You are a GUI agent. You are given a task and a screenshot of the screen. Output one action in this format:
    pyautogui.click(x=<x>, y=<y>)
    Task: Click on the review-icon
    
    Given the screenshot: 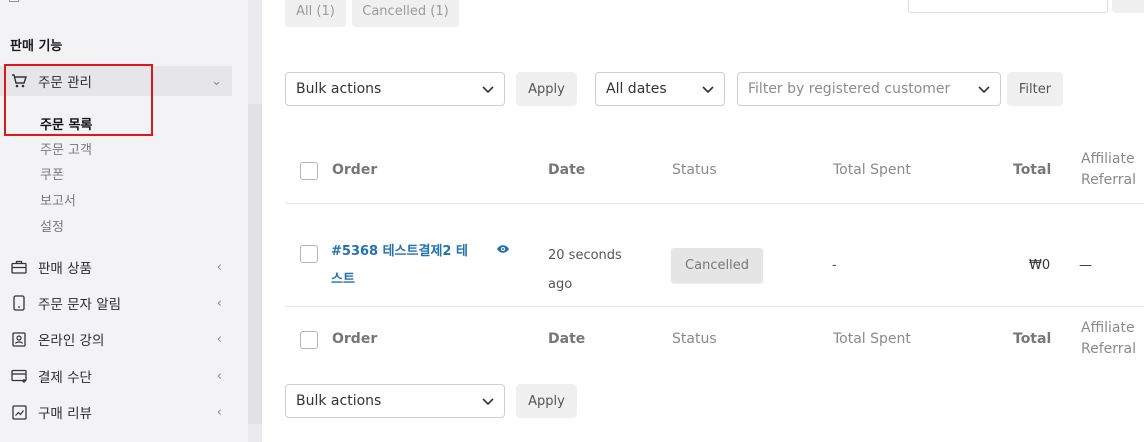 What is the action you would take?
    pyautogui.click(x=19, y=412)
    